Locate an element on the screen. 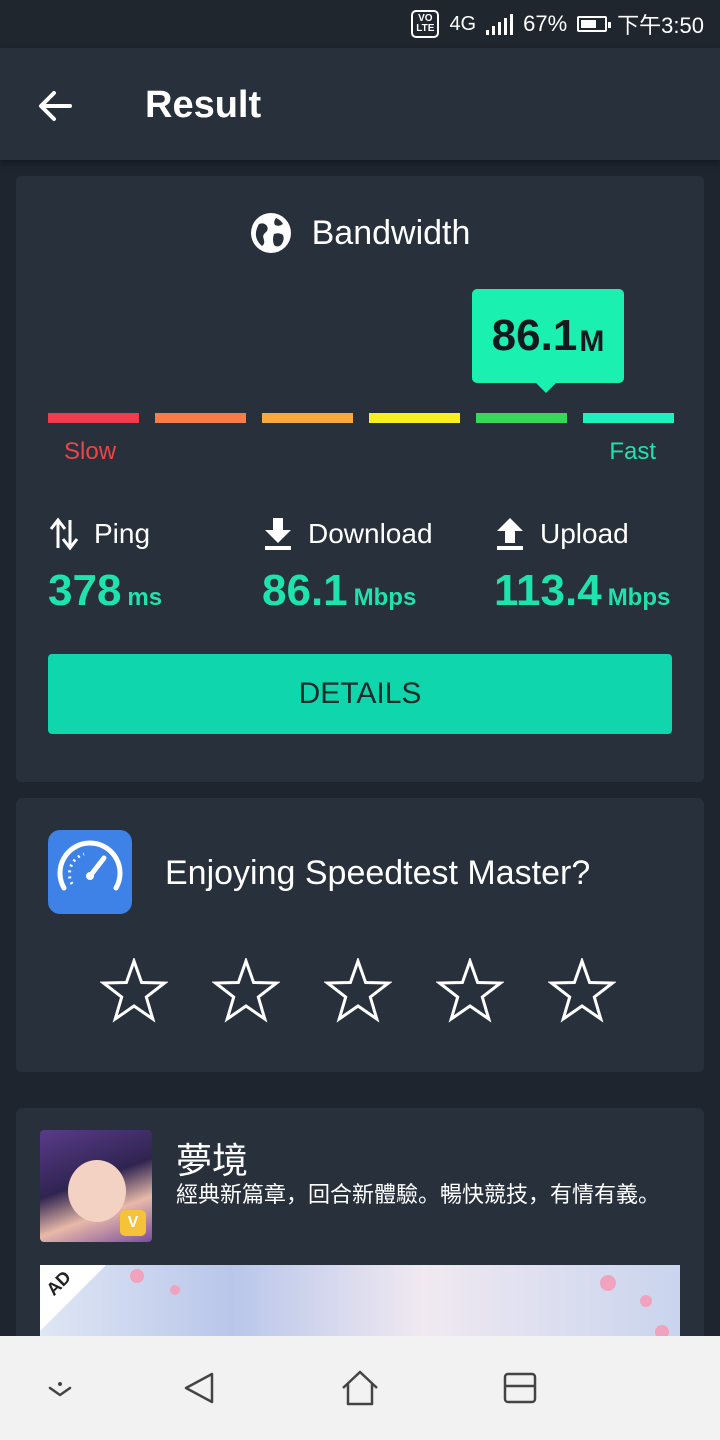 This screenshot has height=1440, width=720. upload-label: Upload is located at coordinates (584, 533).